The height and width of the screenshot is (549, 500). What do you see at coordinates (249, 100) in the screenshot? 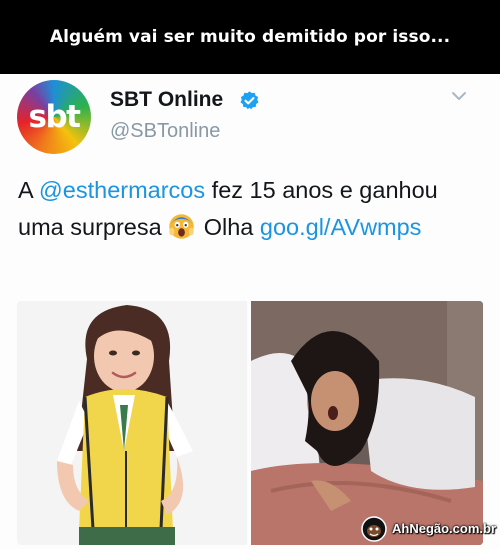
I see `verified-badge-icon` at bounding box center [249, 100].